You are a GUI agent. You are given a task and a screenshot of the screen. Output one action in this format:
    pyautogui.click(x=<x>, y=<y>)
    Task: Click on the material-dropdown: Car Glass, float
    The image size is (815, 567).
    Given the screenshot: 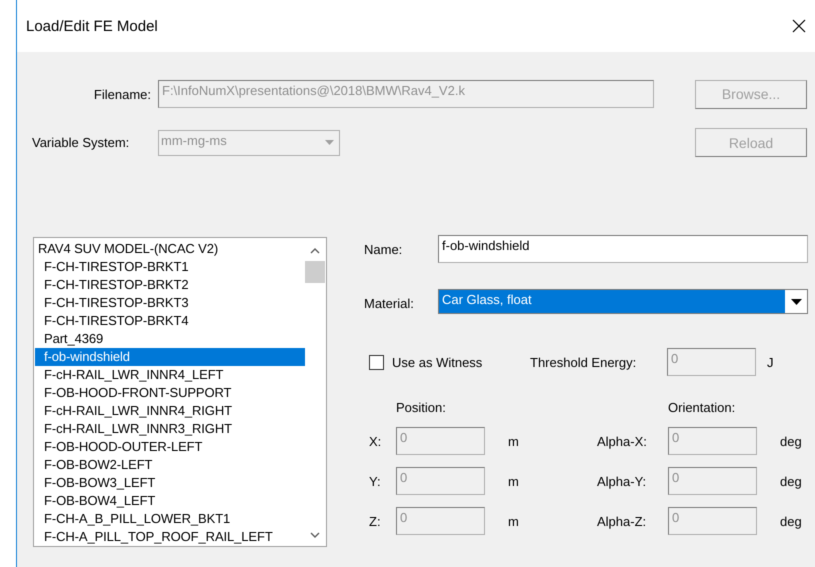 What is the action you would take?
    pyautogui.click(x=623, y=301)
    